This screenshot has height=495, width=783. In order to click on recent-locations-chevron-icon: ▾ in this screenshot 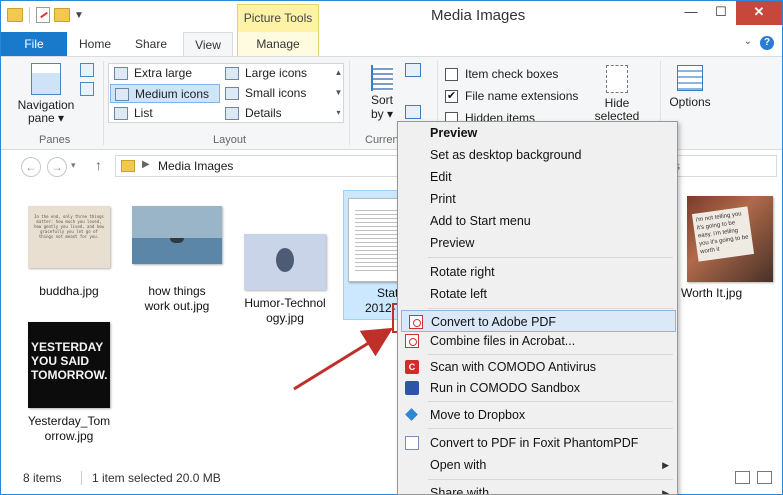, I will do `click(73, 165)`.